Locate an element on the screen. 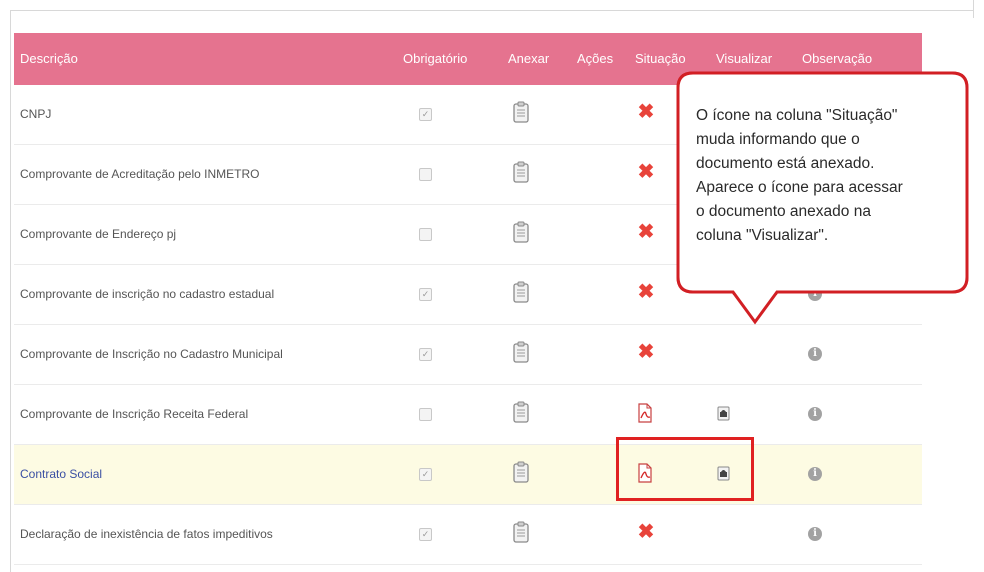 Image resolution: width=984 pixels, height=572 pixels. header-acoes: Ações is located at coordinates (595, 58).